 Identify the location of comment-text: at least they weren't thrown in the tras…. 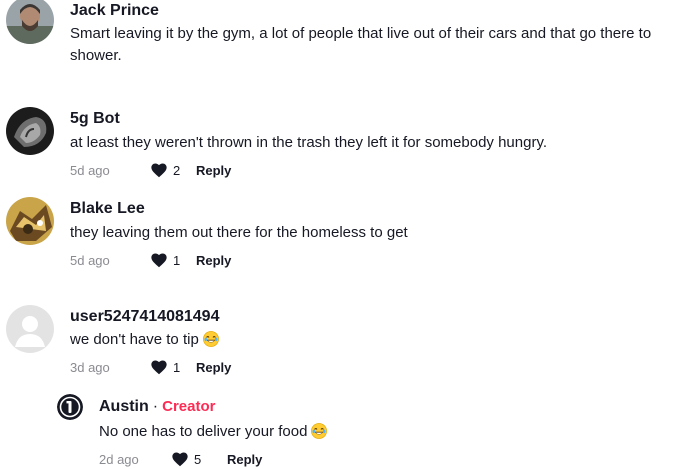
(308, 142).